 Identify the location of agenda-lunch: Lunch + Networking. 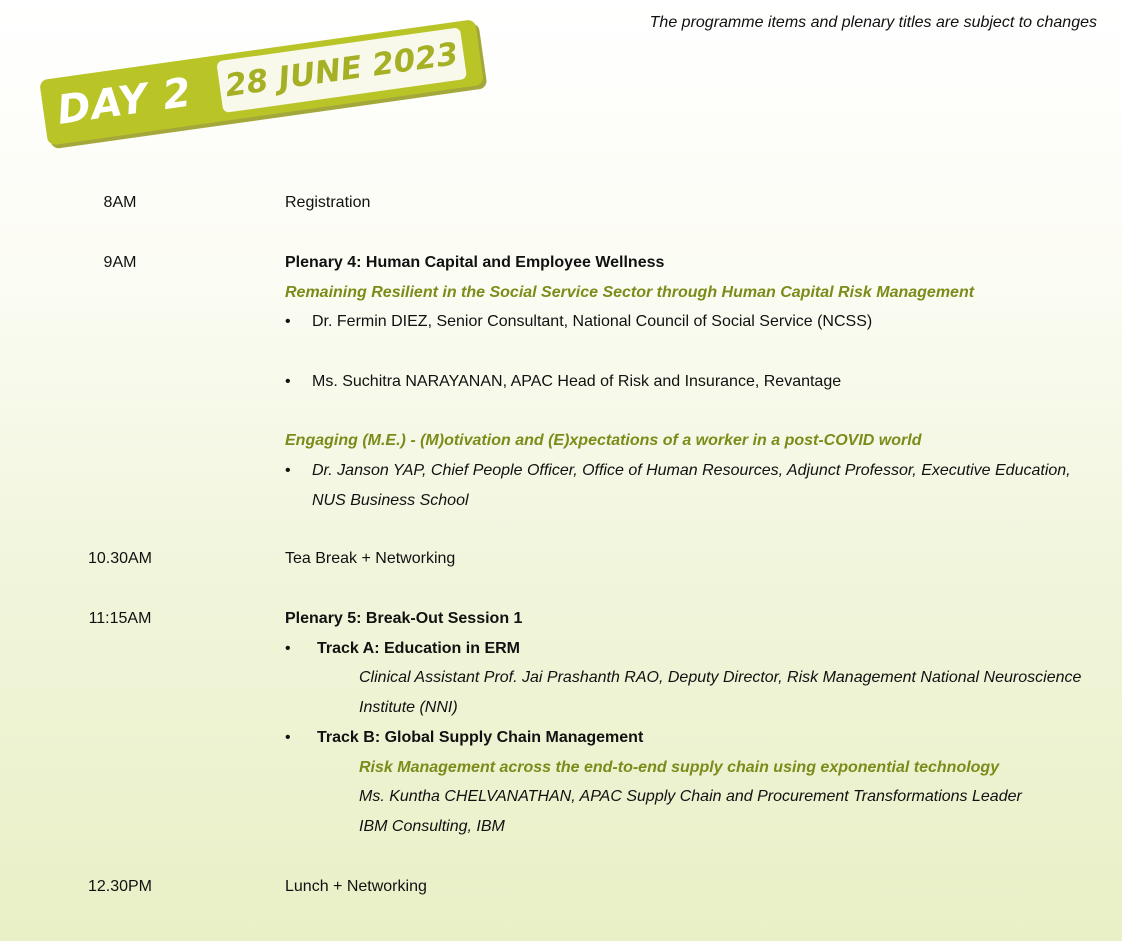
(356, 886).